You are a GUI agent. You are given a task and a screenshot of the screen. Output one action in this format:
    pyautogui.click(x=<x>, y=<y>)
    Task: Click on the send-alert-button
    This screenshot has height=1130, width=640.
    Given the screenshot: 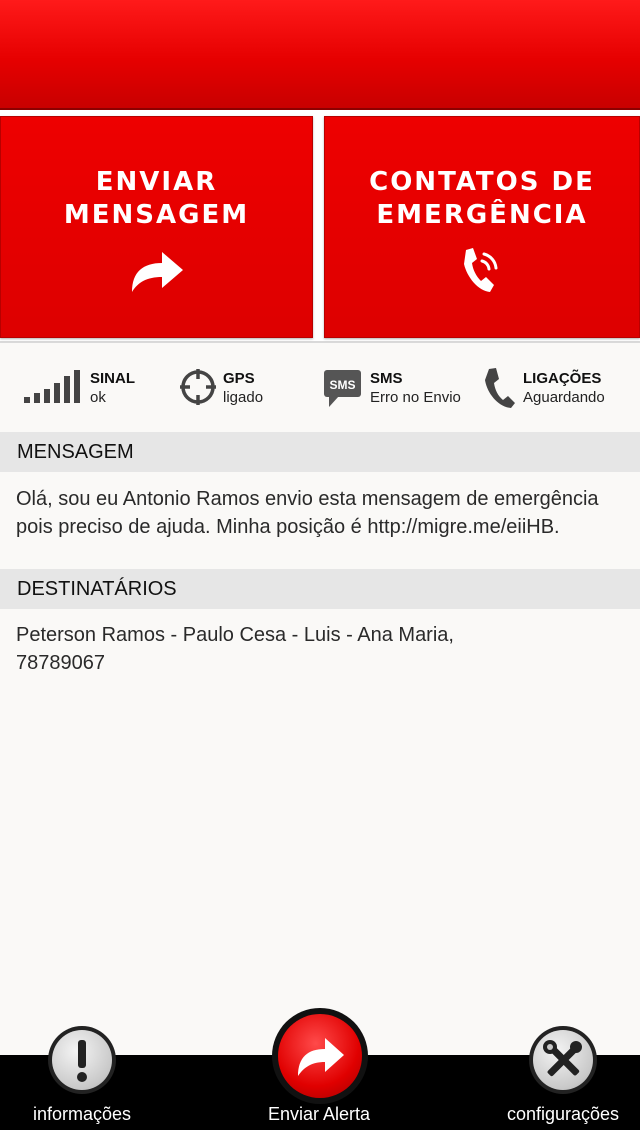 What is the action you would take?
    pyautogui.click(x=320, y=1056)
    